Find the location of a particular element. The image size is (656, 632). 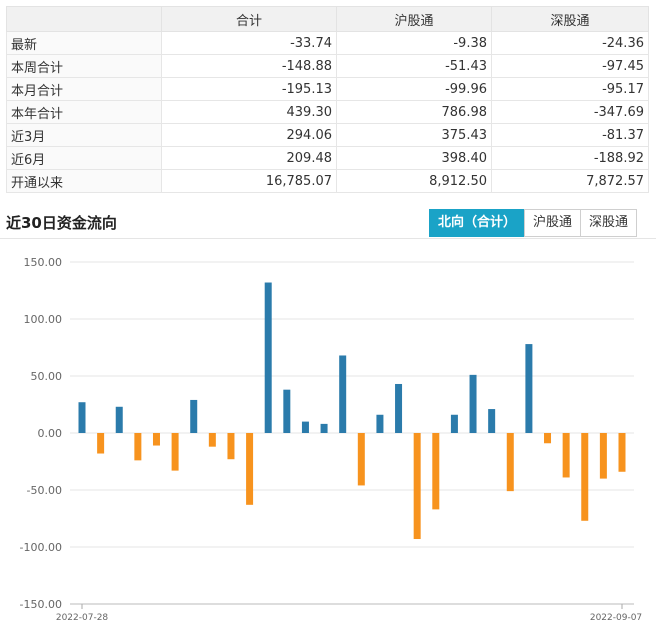

market-tabs: 北向（合计） 沪股通 深股通 is located at coordinates (533, 223).